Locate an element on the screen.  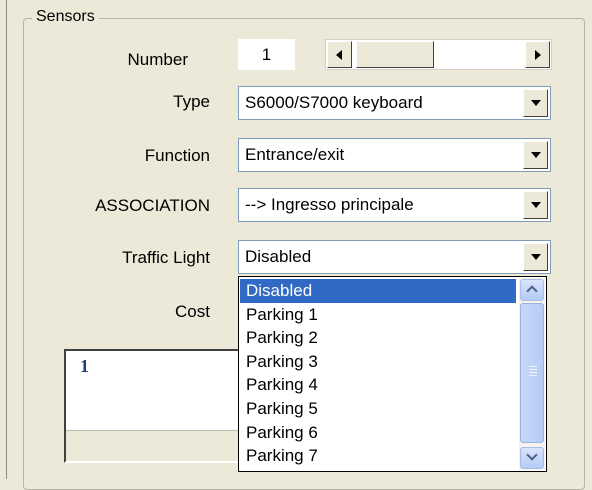
type-dropdown-button is located at coordinates (535, 103).